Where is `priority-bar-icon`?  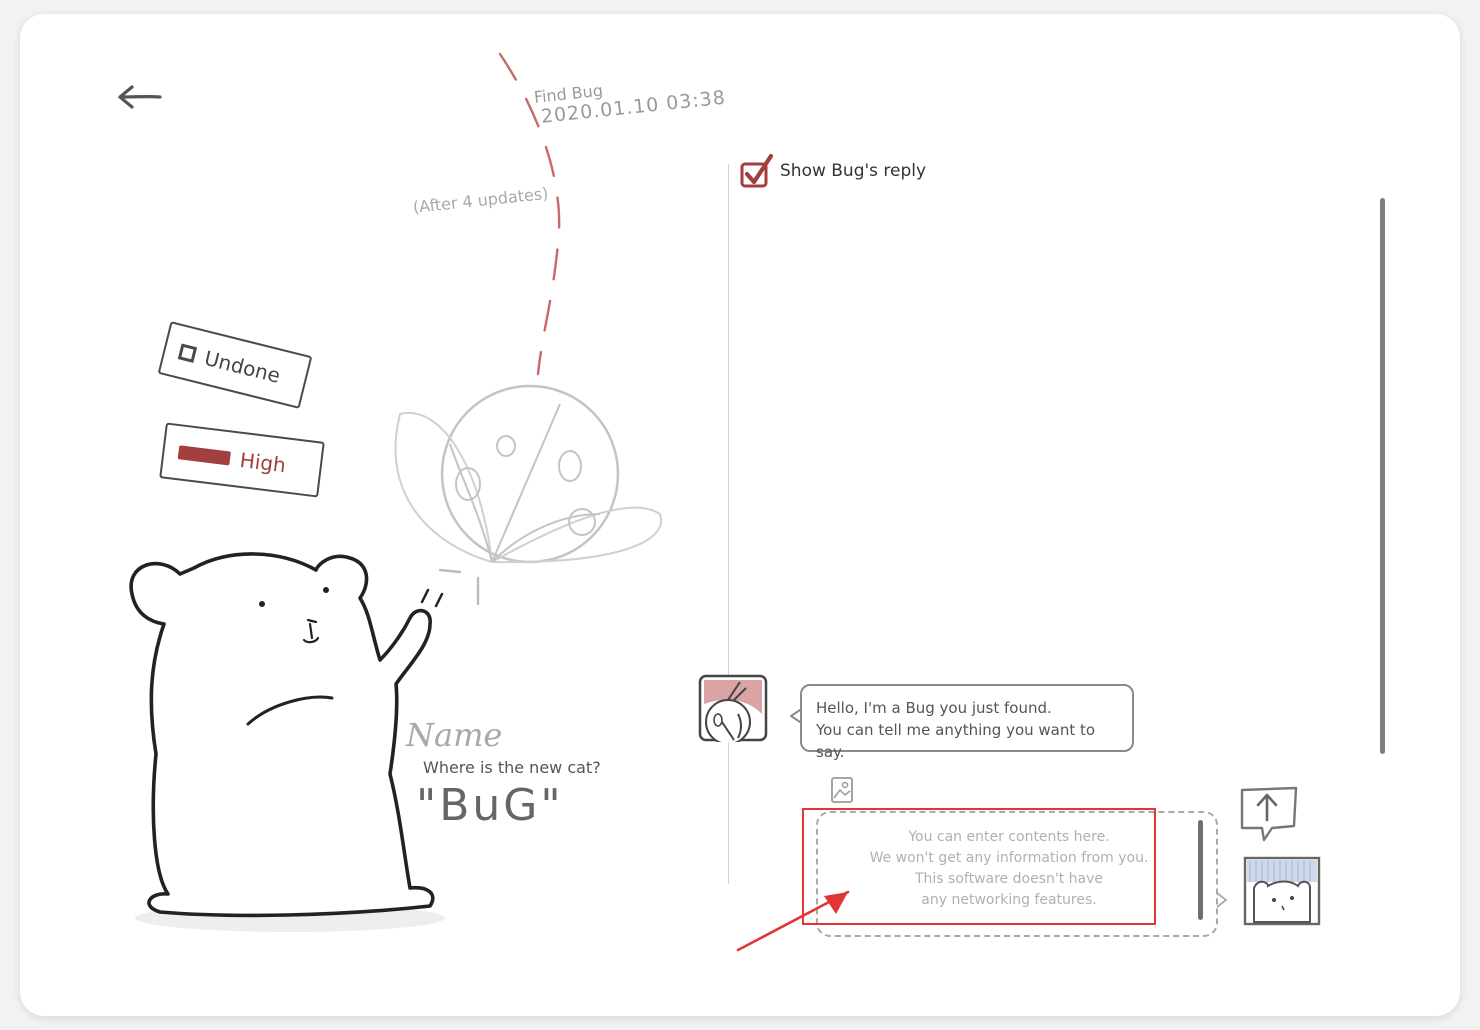 priority-bar-icon is located at coordinates (204, 455).